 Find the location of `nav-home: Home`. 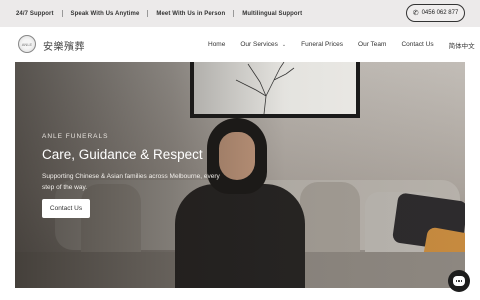

nav-home: Home is located at coordinates (216, 44).